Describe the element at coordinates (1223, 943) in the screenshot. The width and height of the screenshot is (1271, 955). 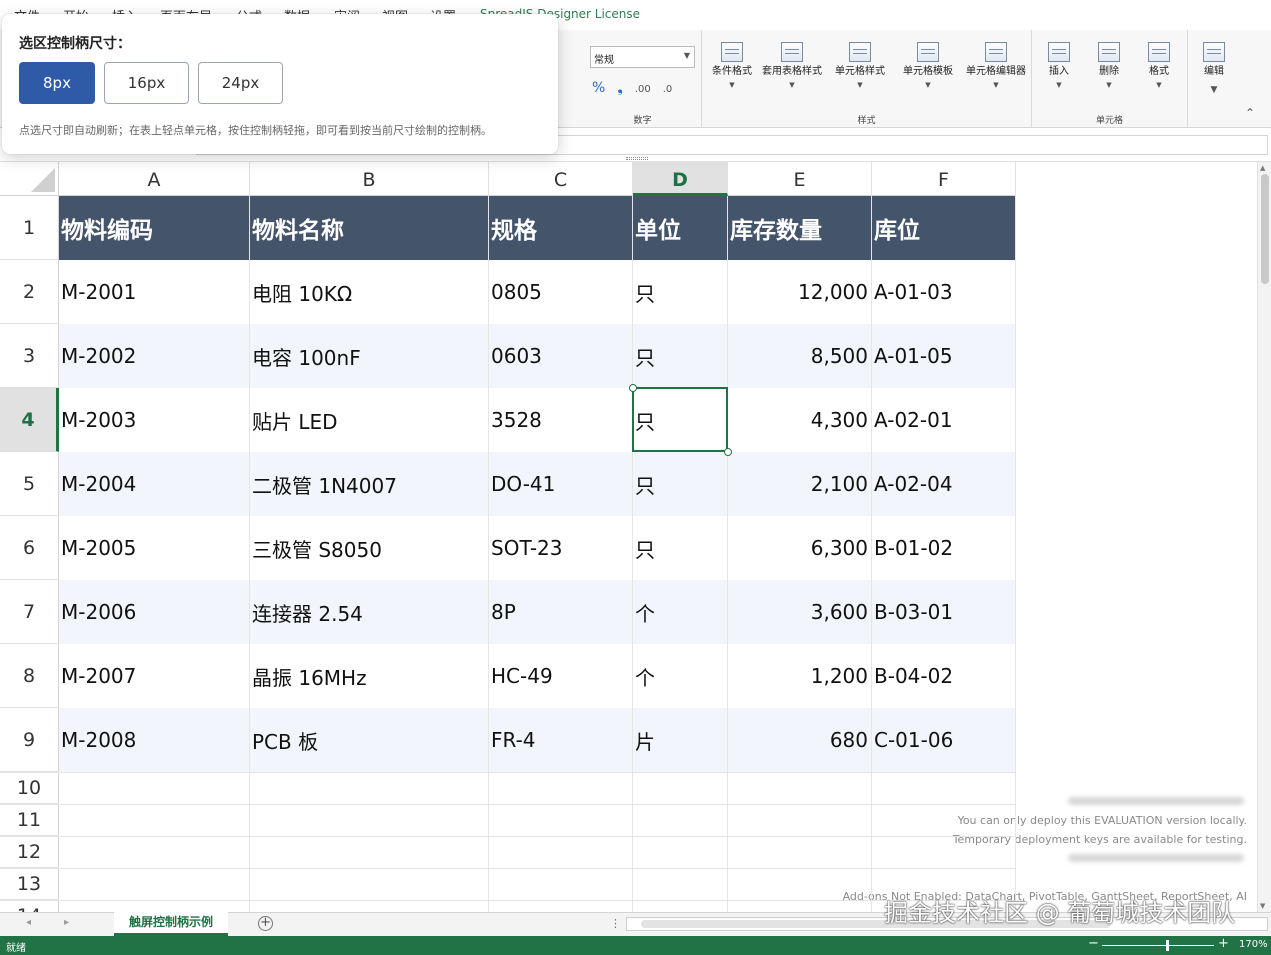
I see `zoom-in-icon: +` at that location.